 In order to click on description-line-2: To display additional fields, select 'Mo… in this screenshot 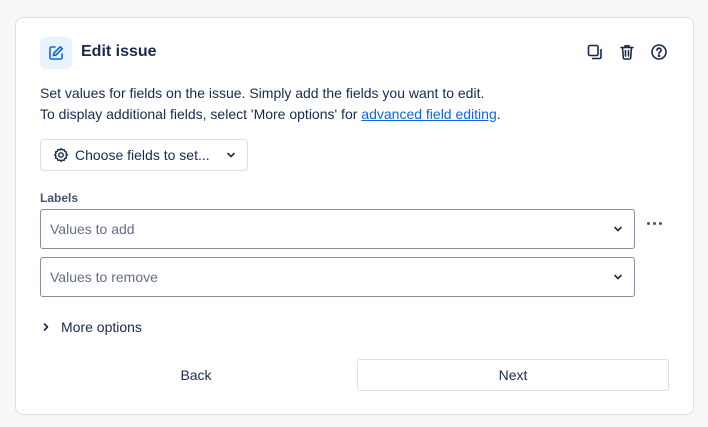, I will do `click(350, 114)`.